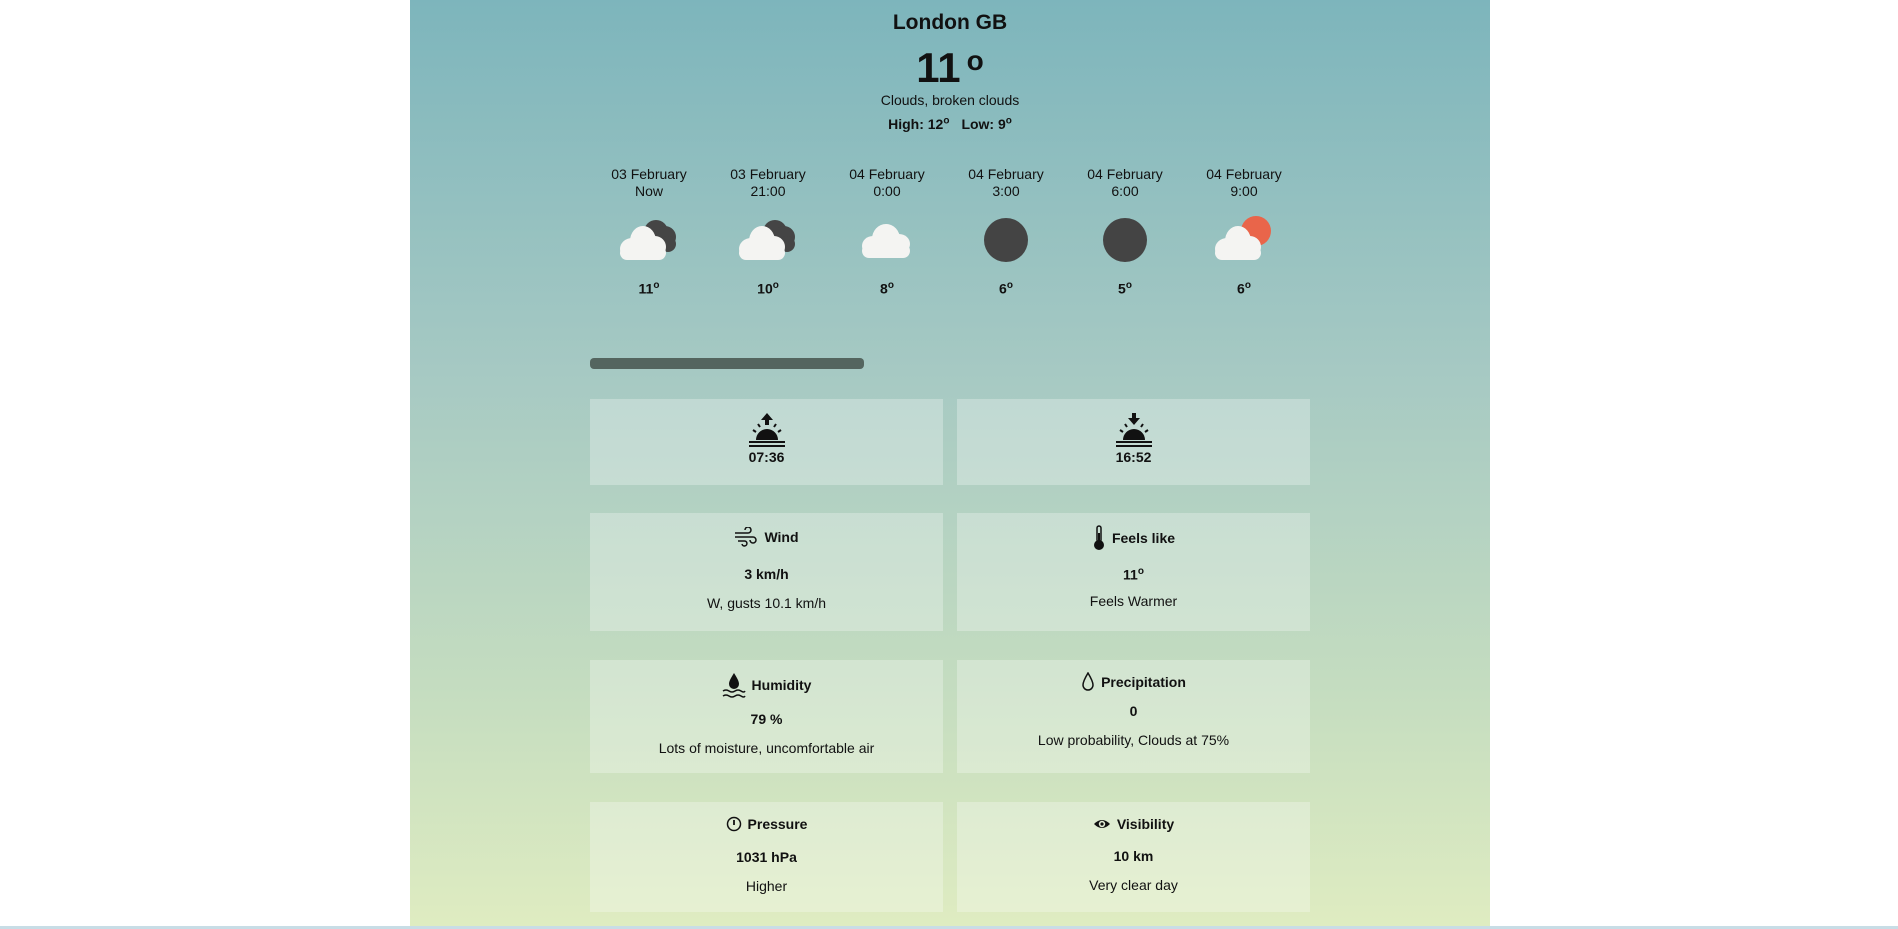  I want to click on forecast-time: 9:00, so click(1244, 191).